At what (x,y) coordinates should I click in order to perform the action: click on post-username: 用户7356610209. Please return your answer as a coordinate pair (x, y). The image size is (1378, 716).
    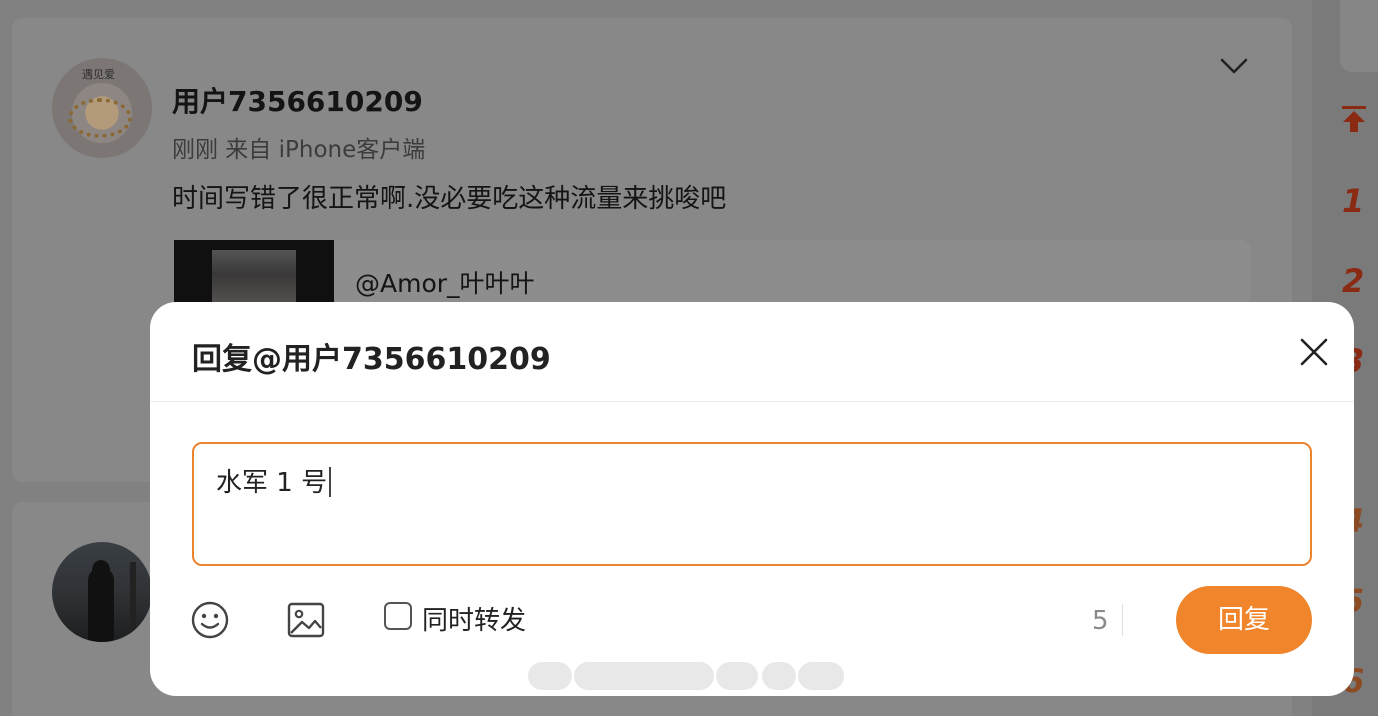
    Looking at the image, I should click on (297, 100).